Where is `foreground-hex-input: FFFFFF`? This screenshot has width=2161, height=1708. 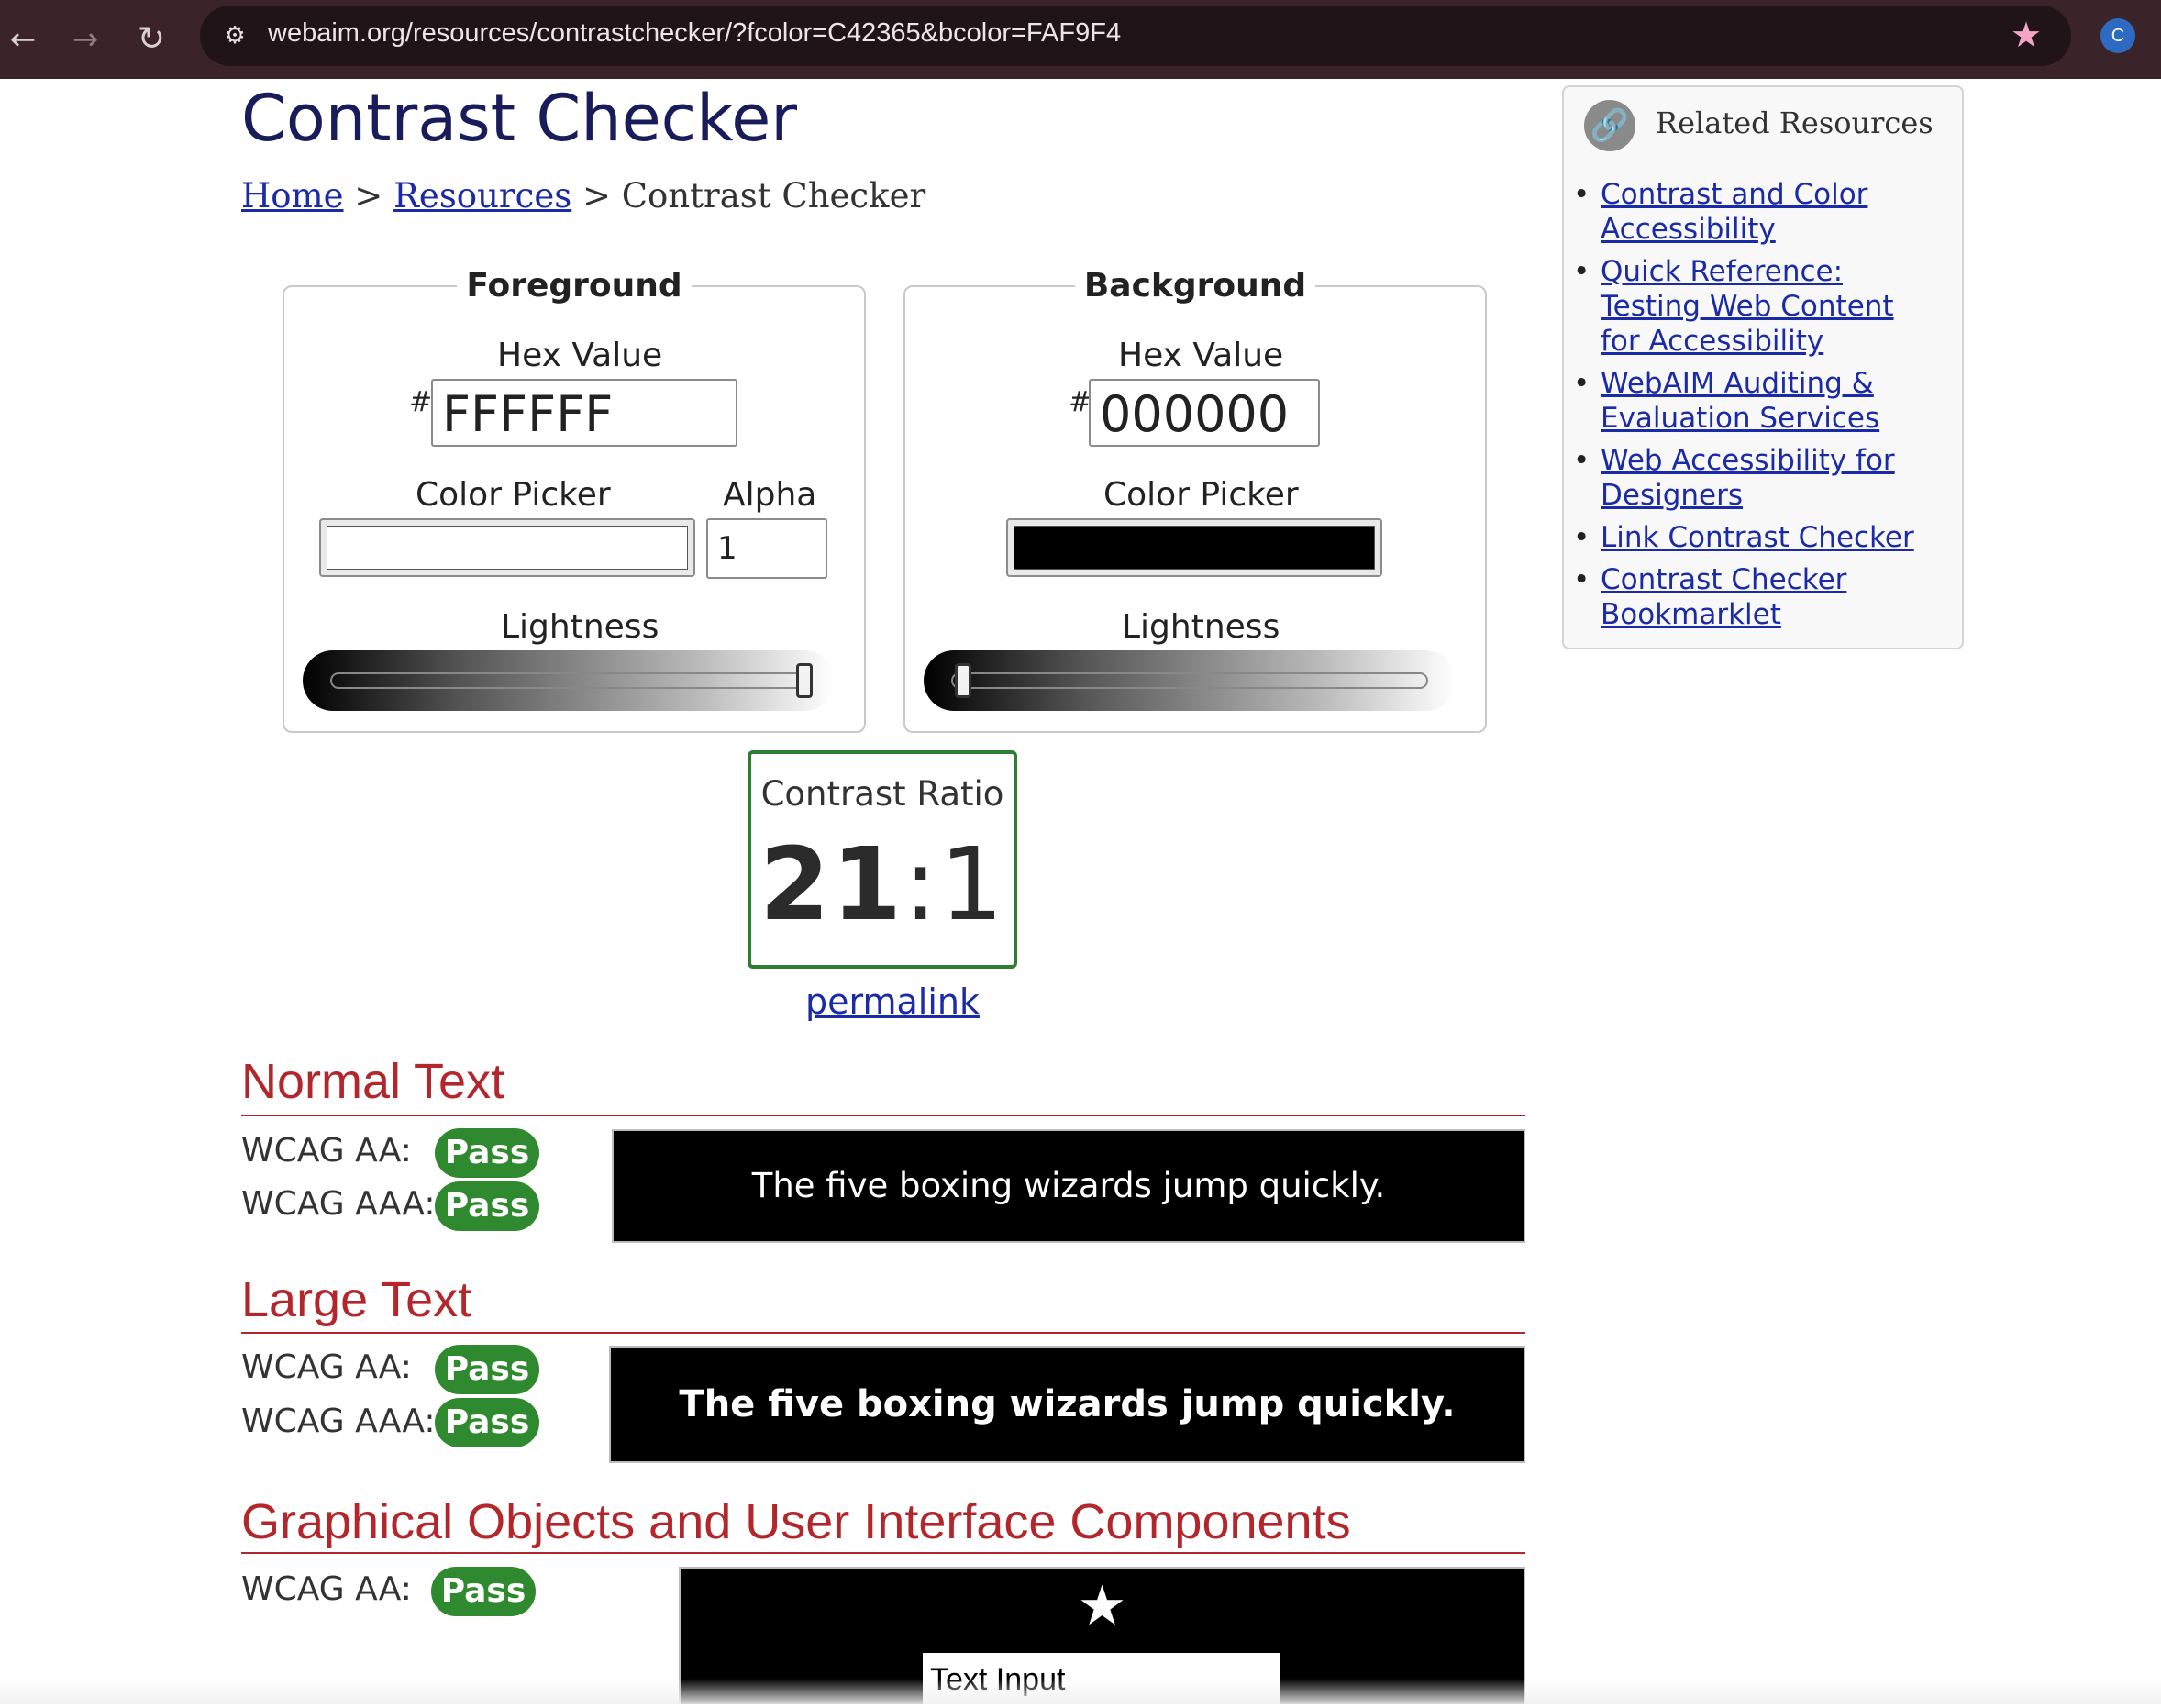
foreground-hex-input: FFFFFF is located at coordinates (584, 413).